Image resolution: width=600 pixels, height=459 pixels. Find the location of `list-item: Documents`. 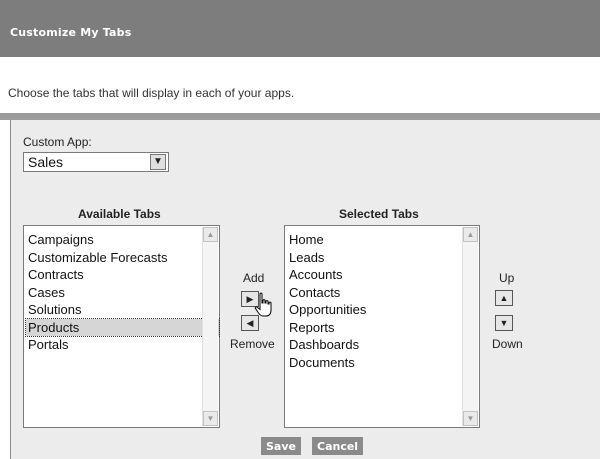

list-item: Documents is located at coordinates (383, 363).